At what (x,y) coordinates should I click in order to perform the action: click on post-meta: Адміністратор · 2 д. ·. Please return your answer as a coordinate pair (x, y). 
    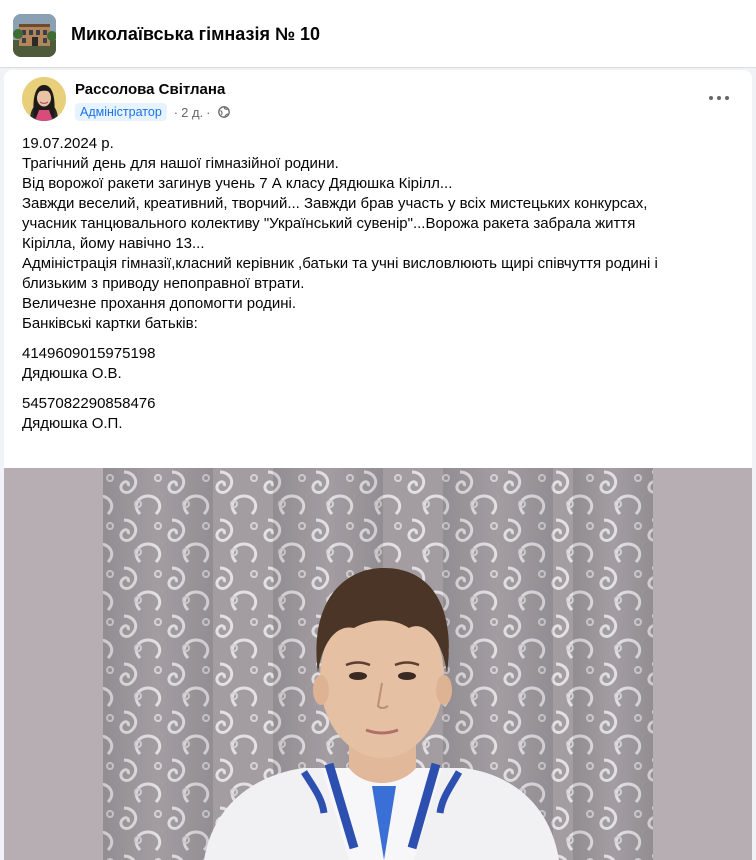
    Looking at the image, I should click on (152, 112).